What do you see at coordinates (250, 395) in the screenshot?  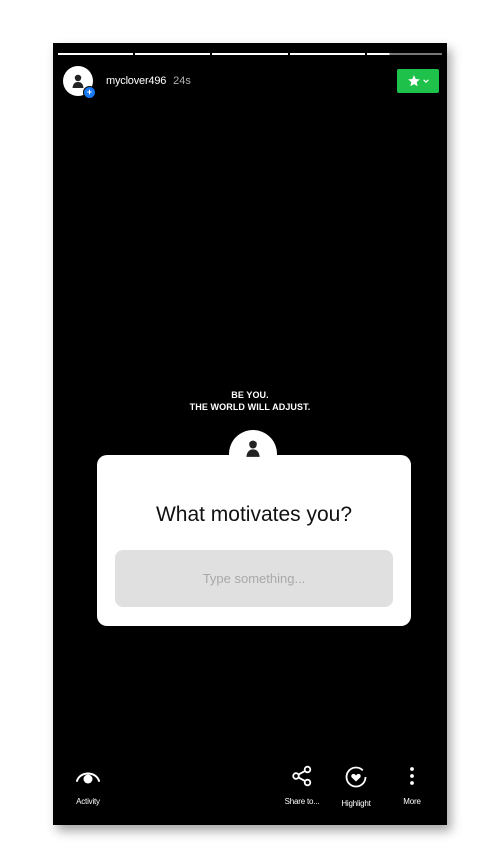 I see `quote-line: BE YOU.` at bounding box center [250, 395].